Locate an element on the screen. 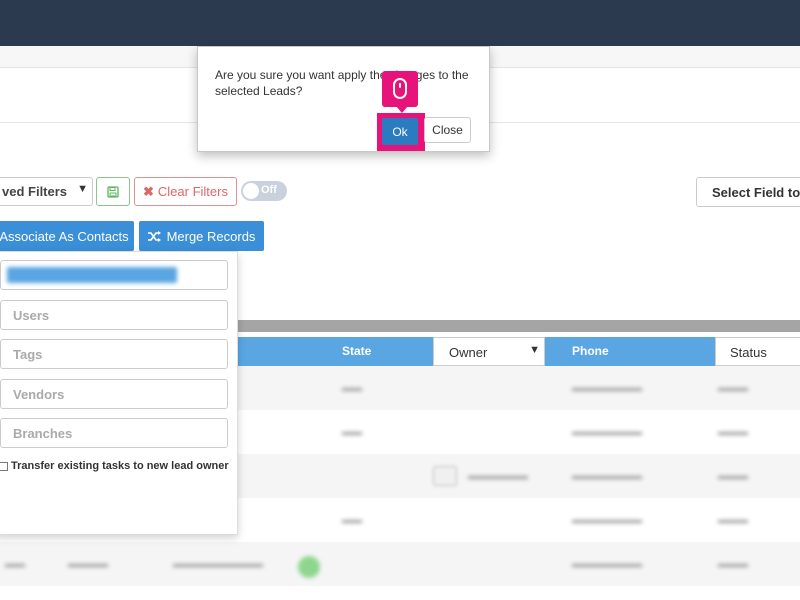  select-field-dropdown: Select Field to is located at coordinates (748, 192).